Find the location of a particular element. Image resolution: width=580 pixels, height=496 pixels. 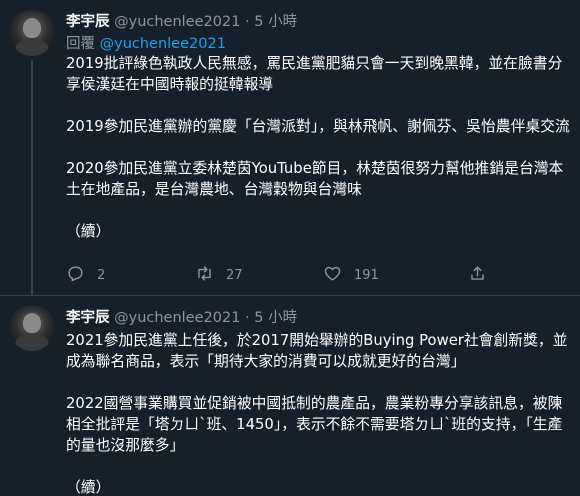

tweet-paragraph: 2019參加民進黨辦的黨慶「台灣派對」，與林飛帆、謝佩芬、吳怡農伴桌交流 is located at coordinates (318, 126).